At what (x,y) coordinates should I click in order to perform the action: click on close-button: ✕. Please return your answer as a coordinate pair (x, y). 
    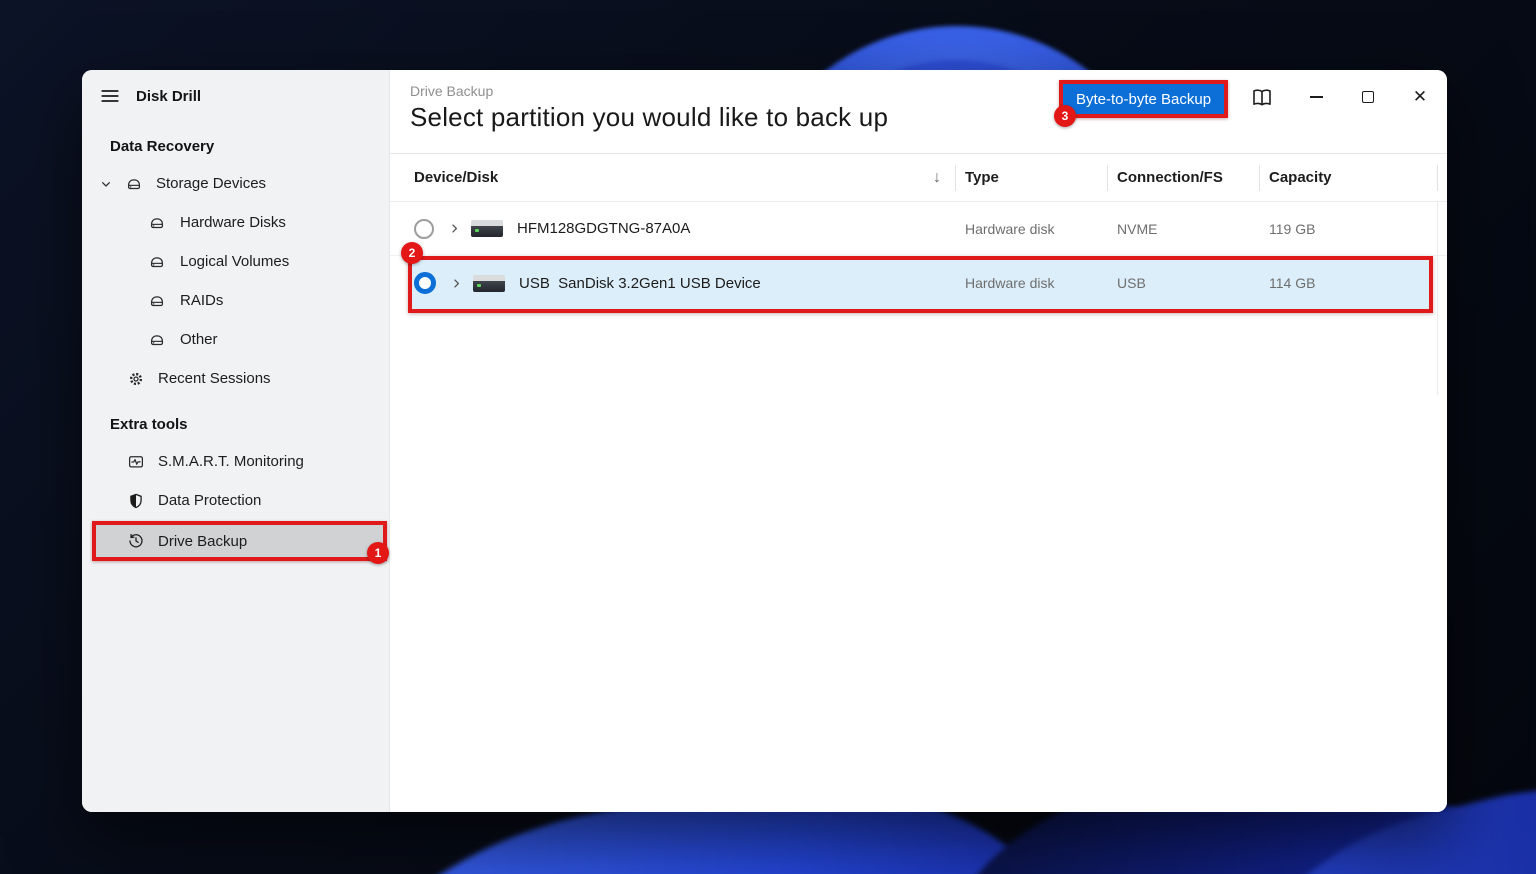
    Looking at the image, I should click on (1420, 97).